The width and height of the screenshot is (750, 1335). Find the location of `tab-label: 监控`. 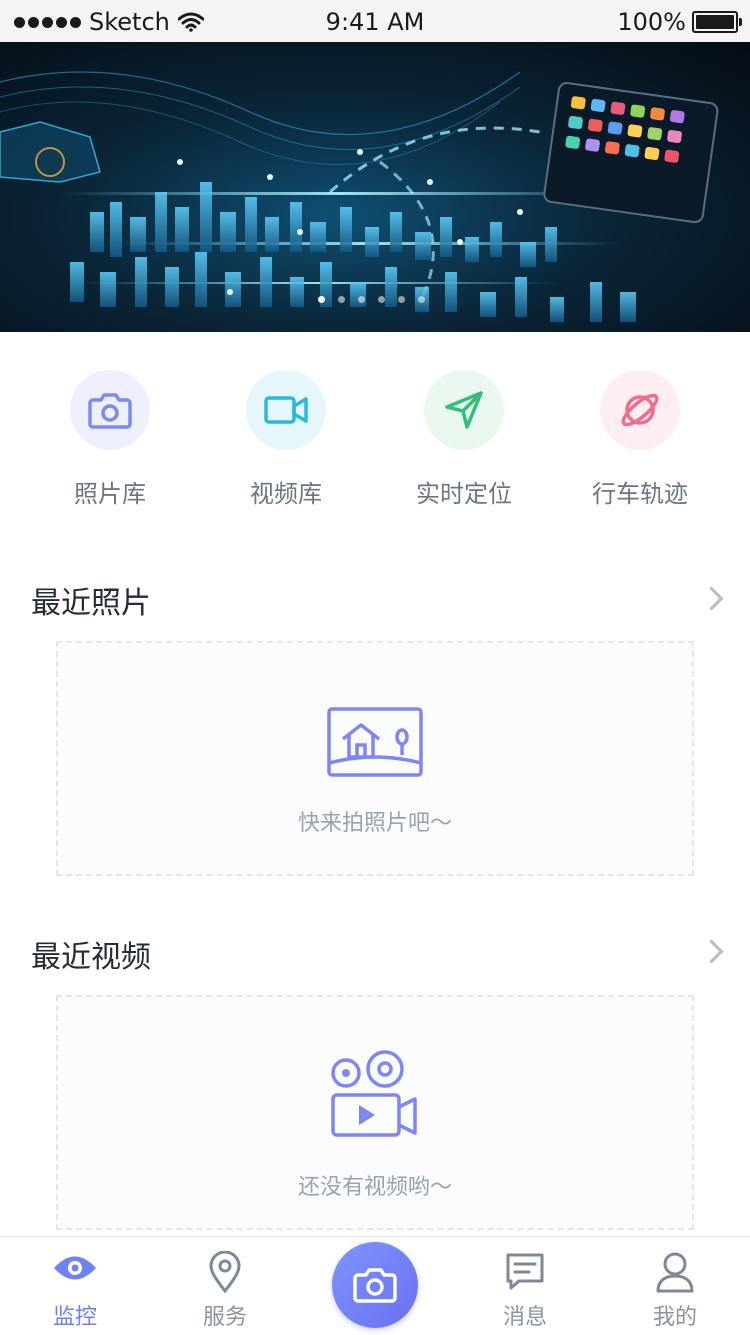

tab-label: 监控 is located at coordinates (74, 1317).